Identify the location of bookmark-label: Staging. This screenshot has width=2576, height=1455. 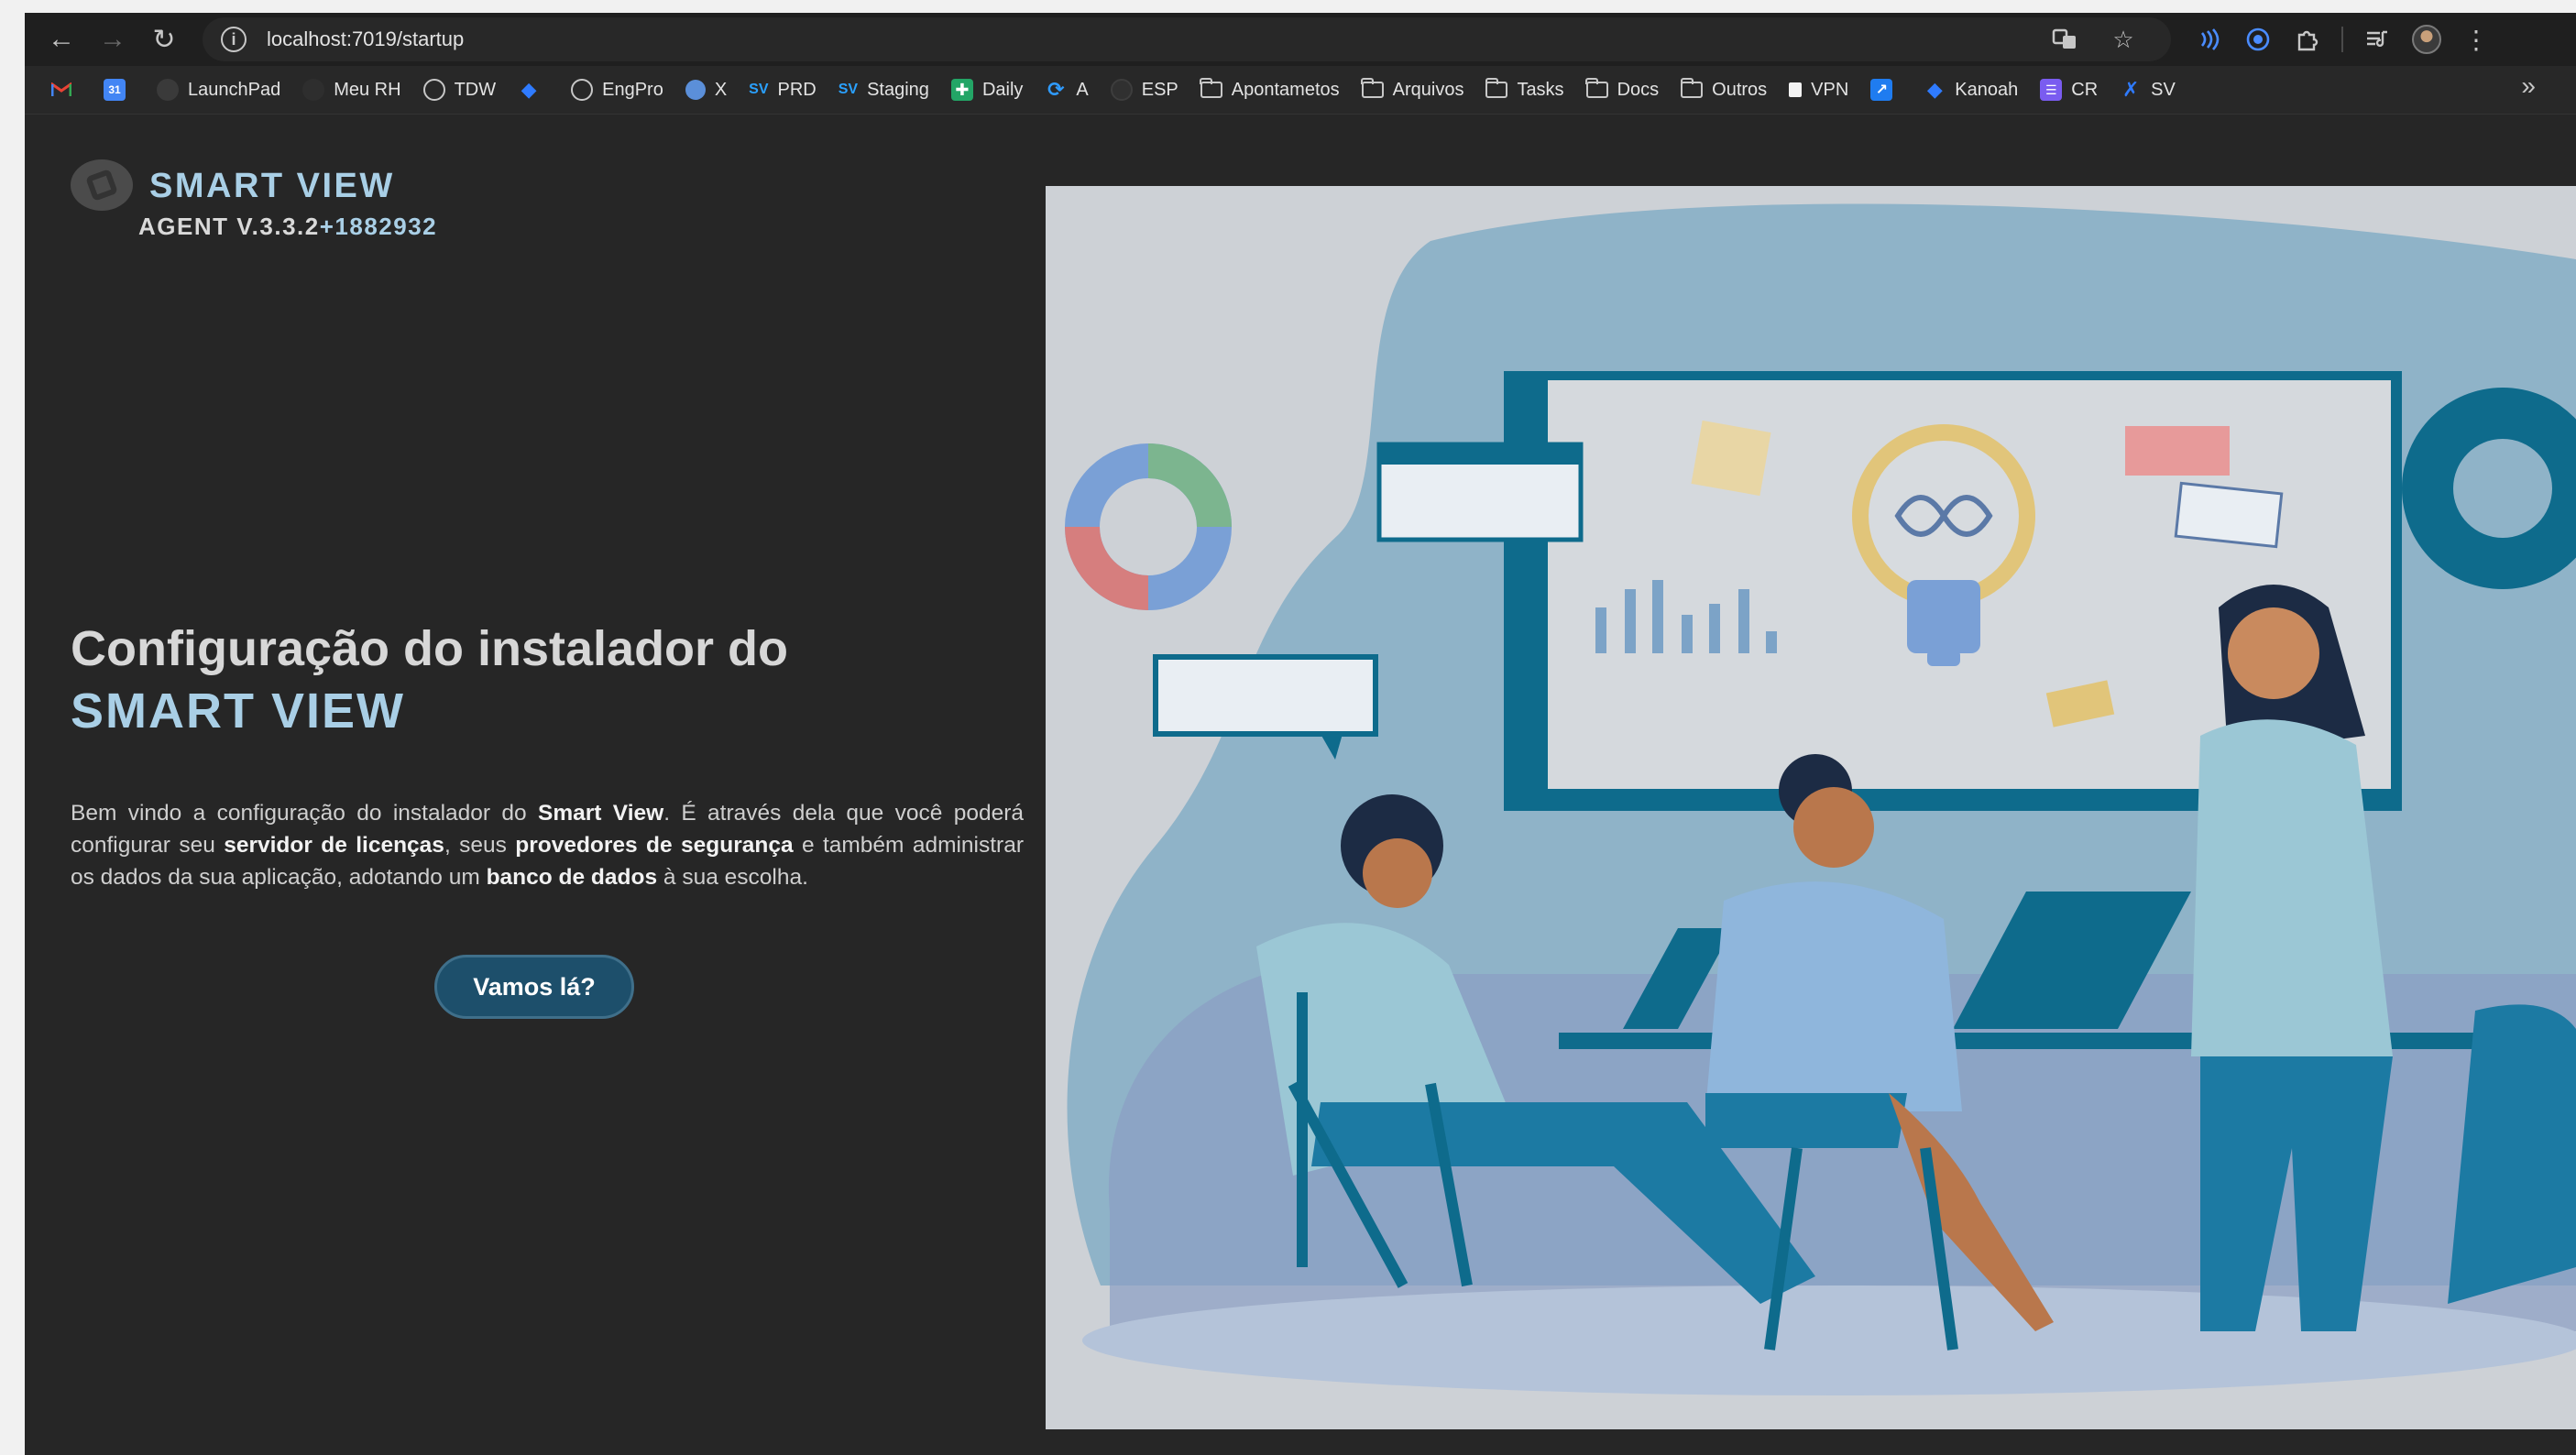
(898, 89).